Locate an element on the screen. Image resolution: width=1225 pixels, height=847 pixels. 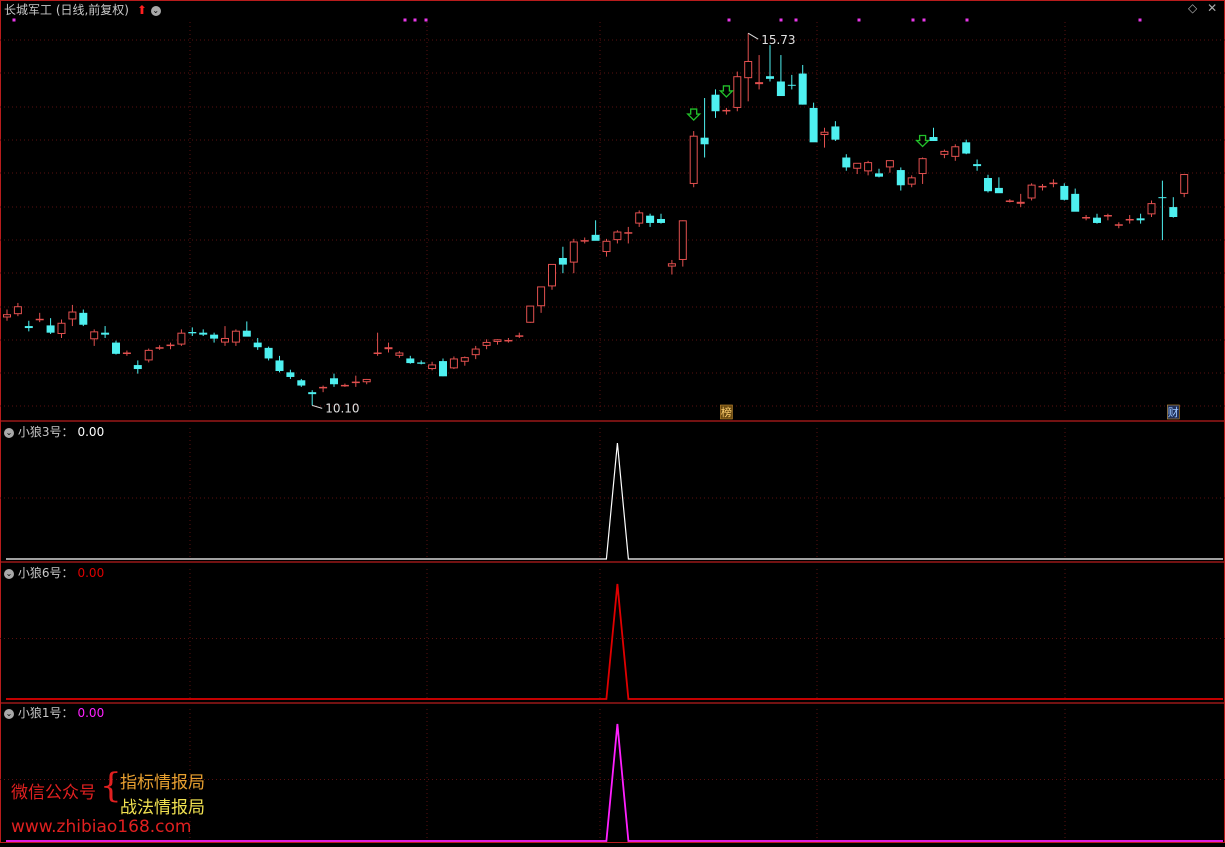
indicator-header-xiaolang3: ⌄ 小狼3号： 0.00 is located at coordinates (54, 432).